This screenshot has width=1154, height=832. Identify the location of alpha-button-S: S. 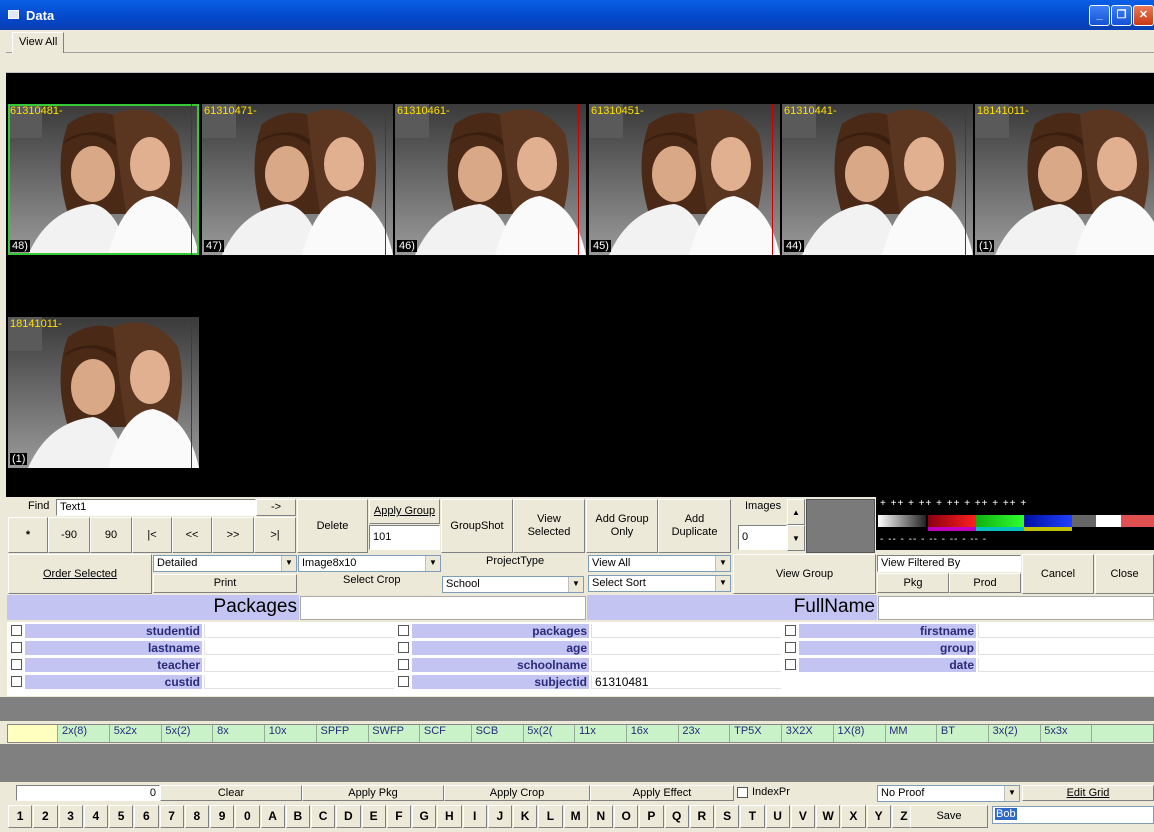
(727, 816).